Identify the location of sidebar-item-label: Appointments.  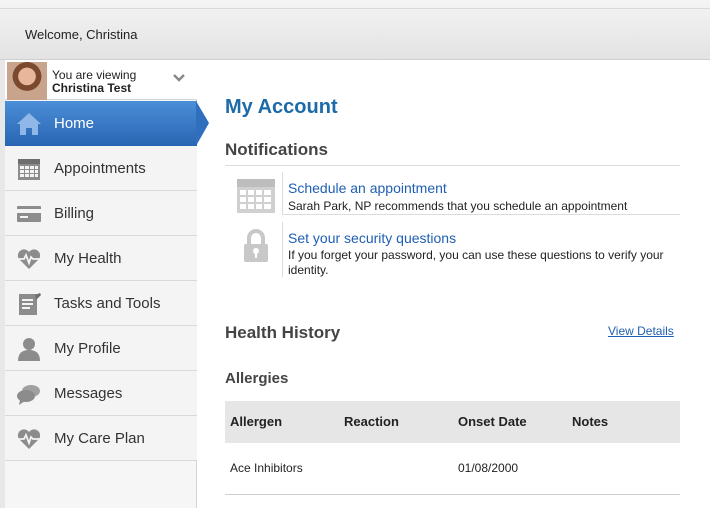
(100, 168).